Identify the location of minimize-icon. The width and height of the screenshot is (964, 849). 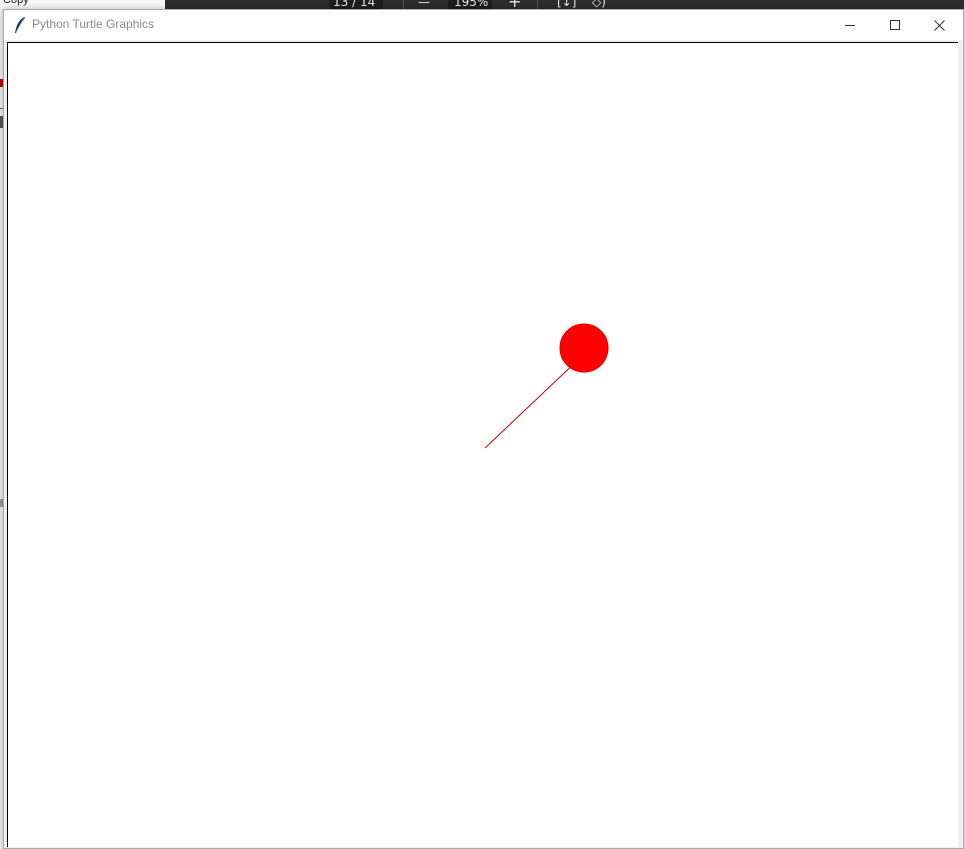
(849, 25).